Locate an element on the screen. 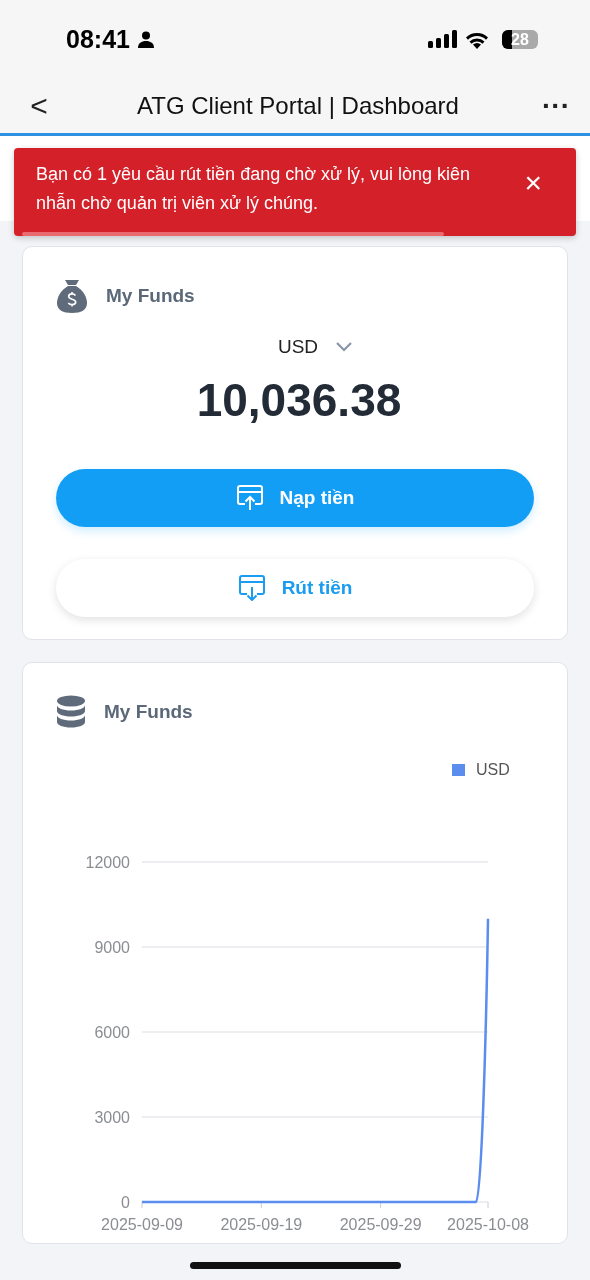 This screenshot has width=590, height=1280. y-tick-label: 12000 is located at coordinates (107, 862).